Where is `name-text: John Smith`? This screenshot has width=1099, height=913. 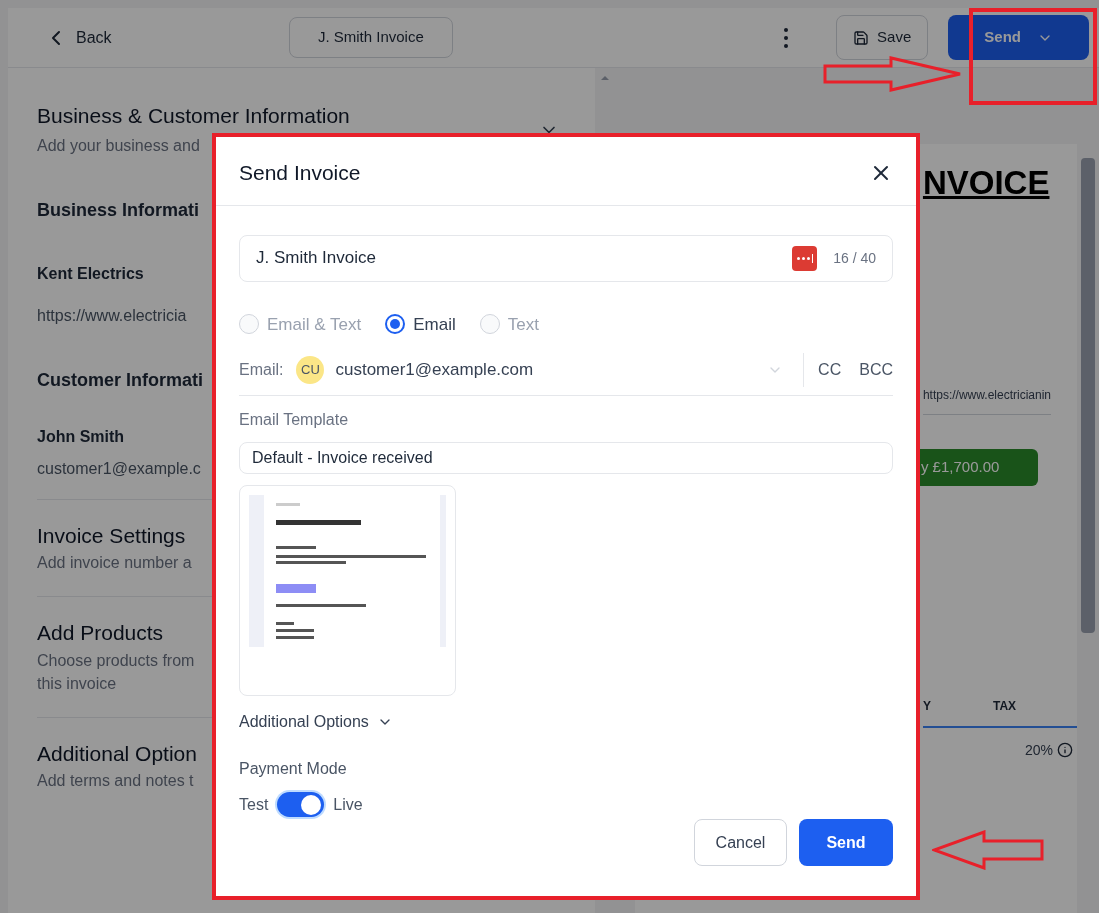
name-text: John Smith is located at coordinates (81, 436).